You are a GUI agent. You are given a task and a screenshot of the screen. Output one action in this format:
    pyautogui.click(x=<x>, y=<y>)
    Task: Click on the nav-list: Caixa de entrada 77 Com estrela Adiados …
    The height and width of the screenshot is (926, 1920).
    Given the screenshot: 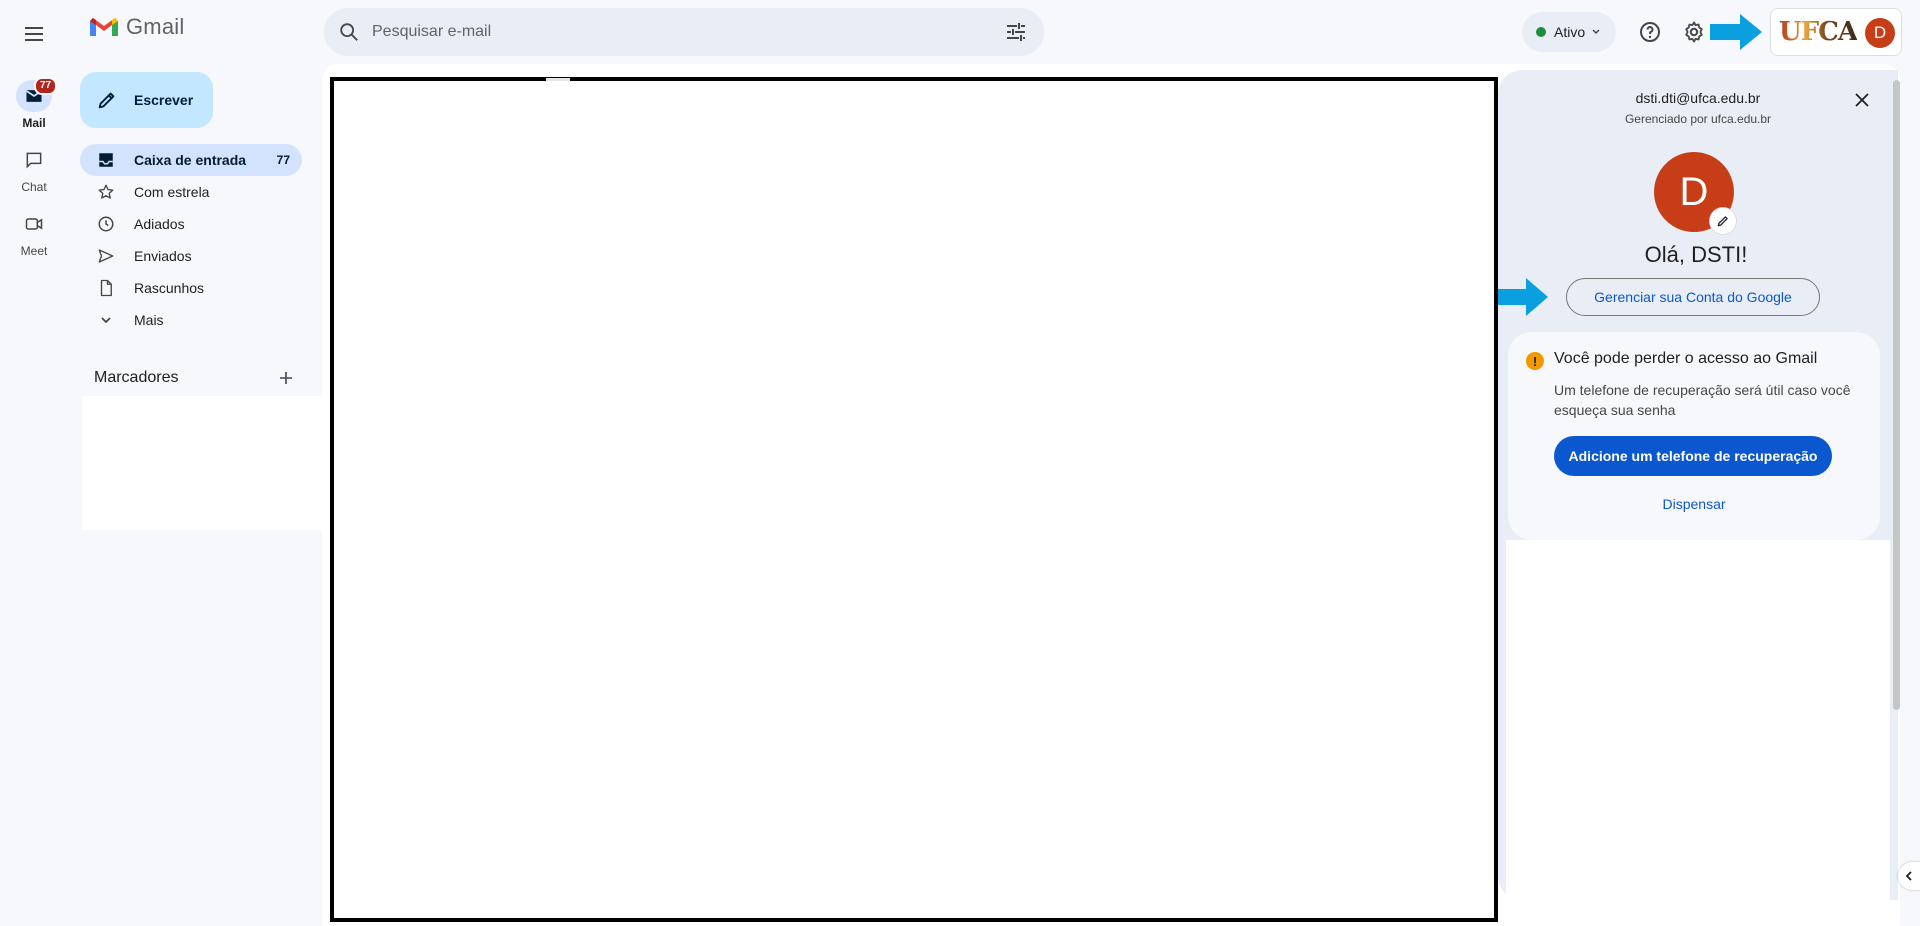 What is the action you would take?
    pyautogui.click(x=191, y=240)
    